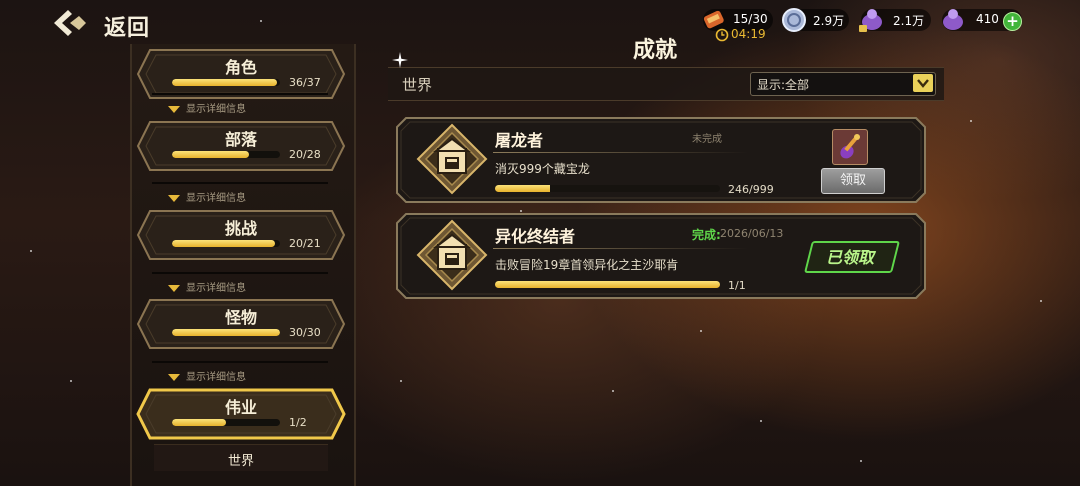 This screenshot has height=486, width=1080. I want to click on back-arrow-icon, so click(70, 23).